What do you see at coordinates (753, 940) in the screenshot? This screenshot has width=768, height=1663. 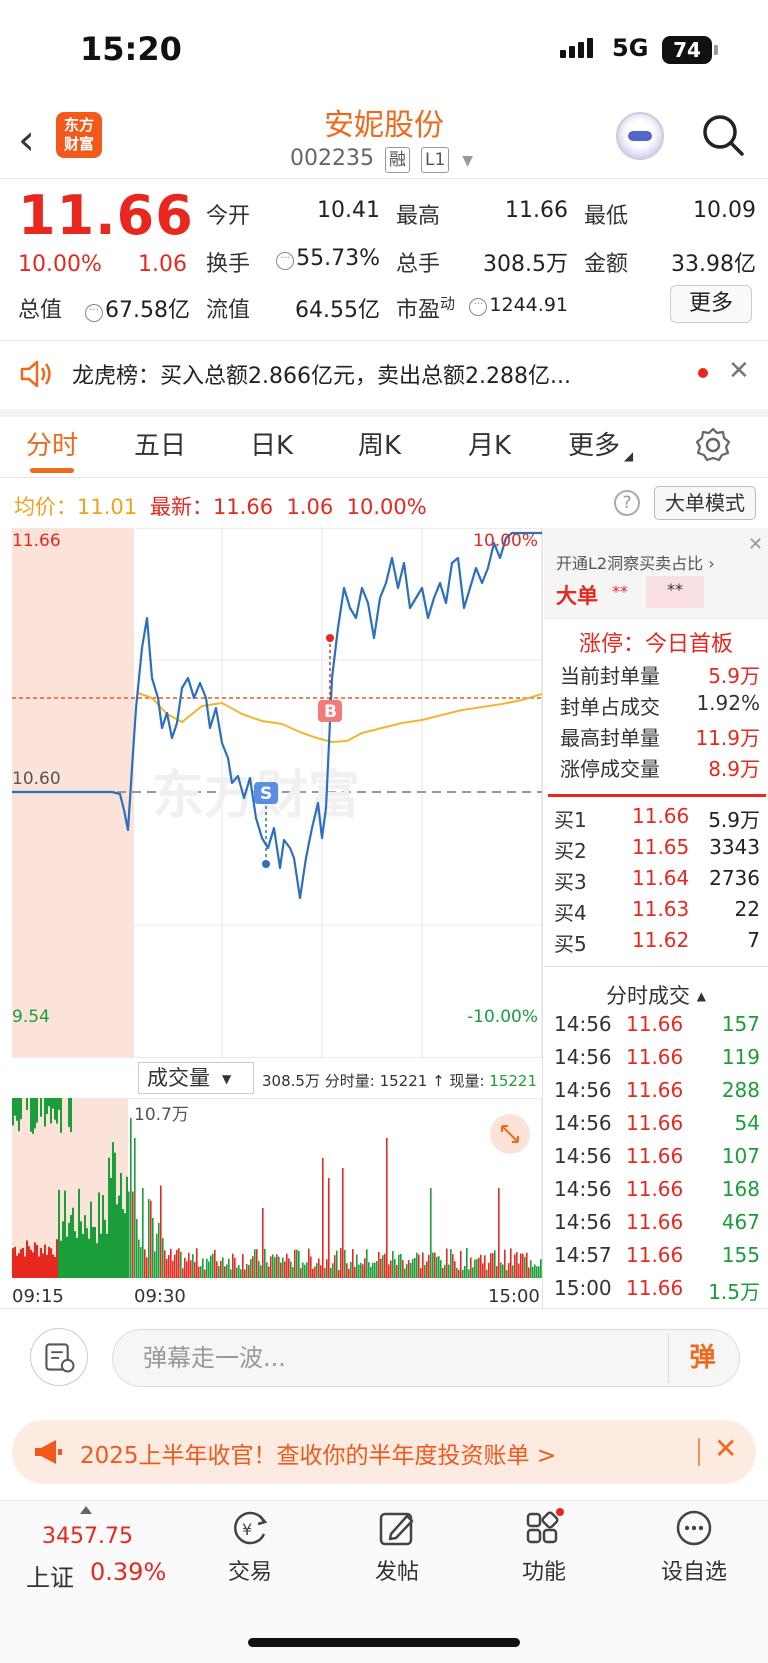 I see `bid-qty: 7` at bounding box center [753, 940].